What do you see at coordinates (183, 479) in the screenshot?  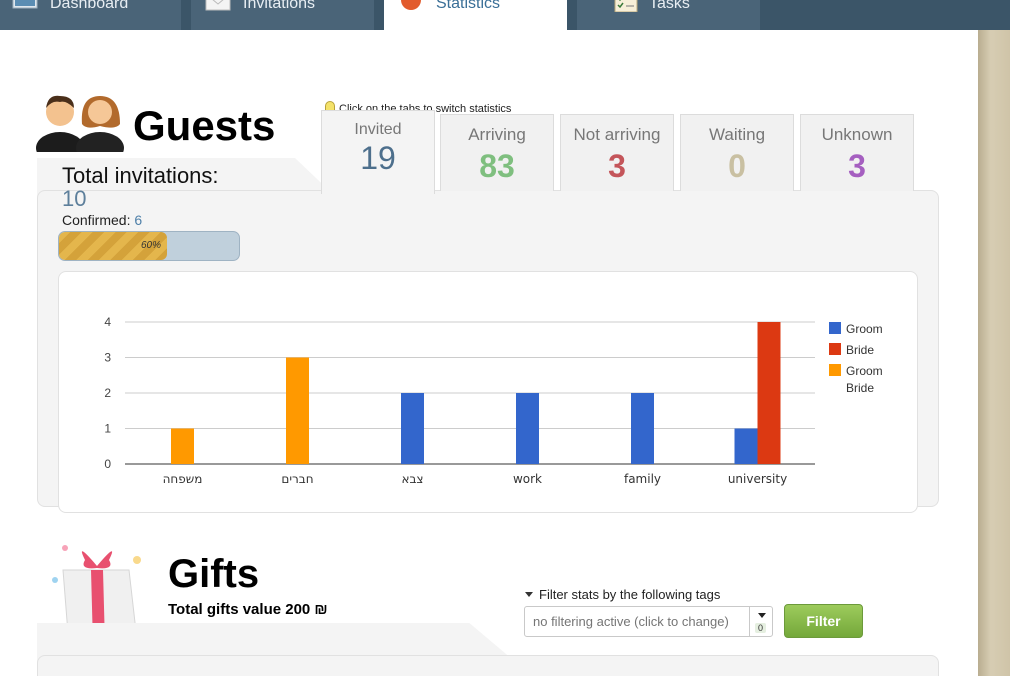 I see `x-tick-label: משפחה` at bounding box center [183, 479].